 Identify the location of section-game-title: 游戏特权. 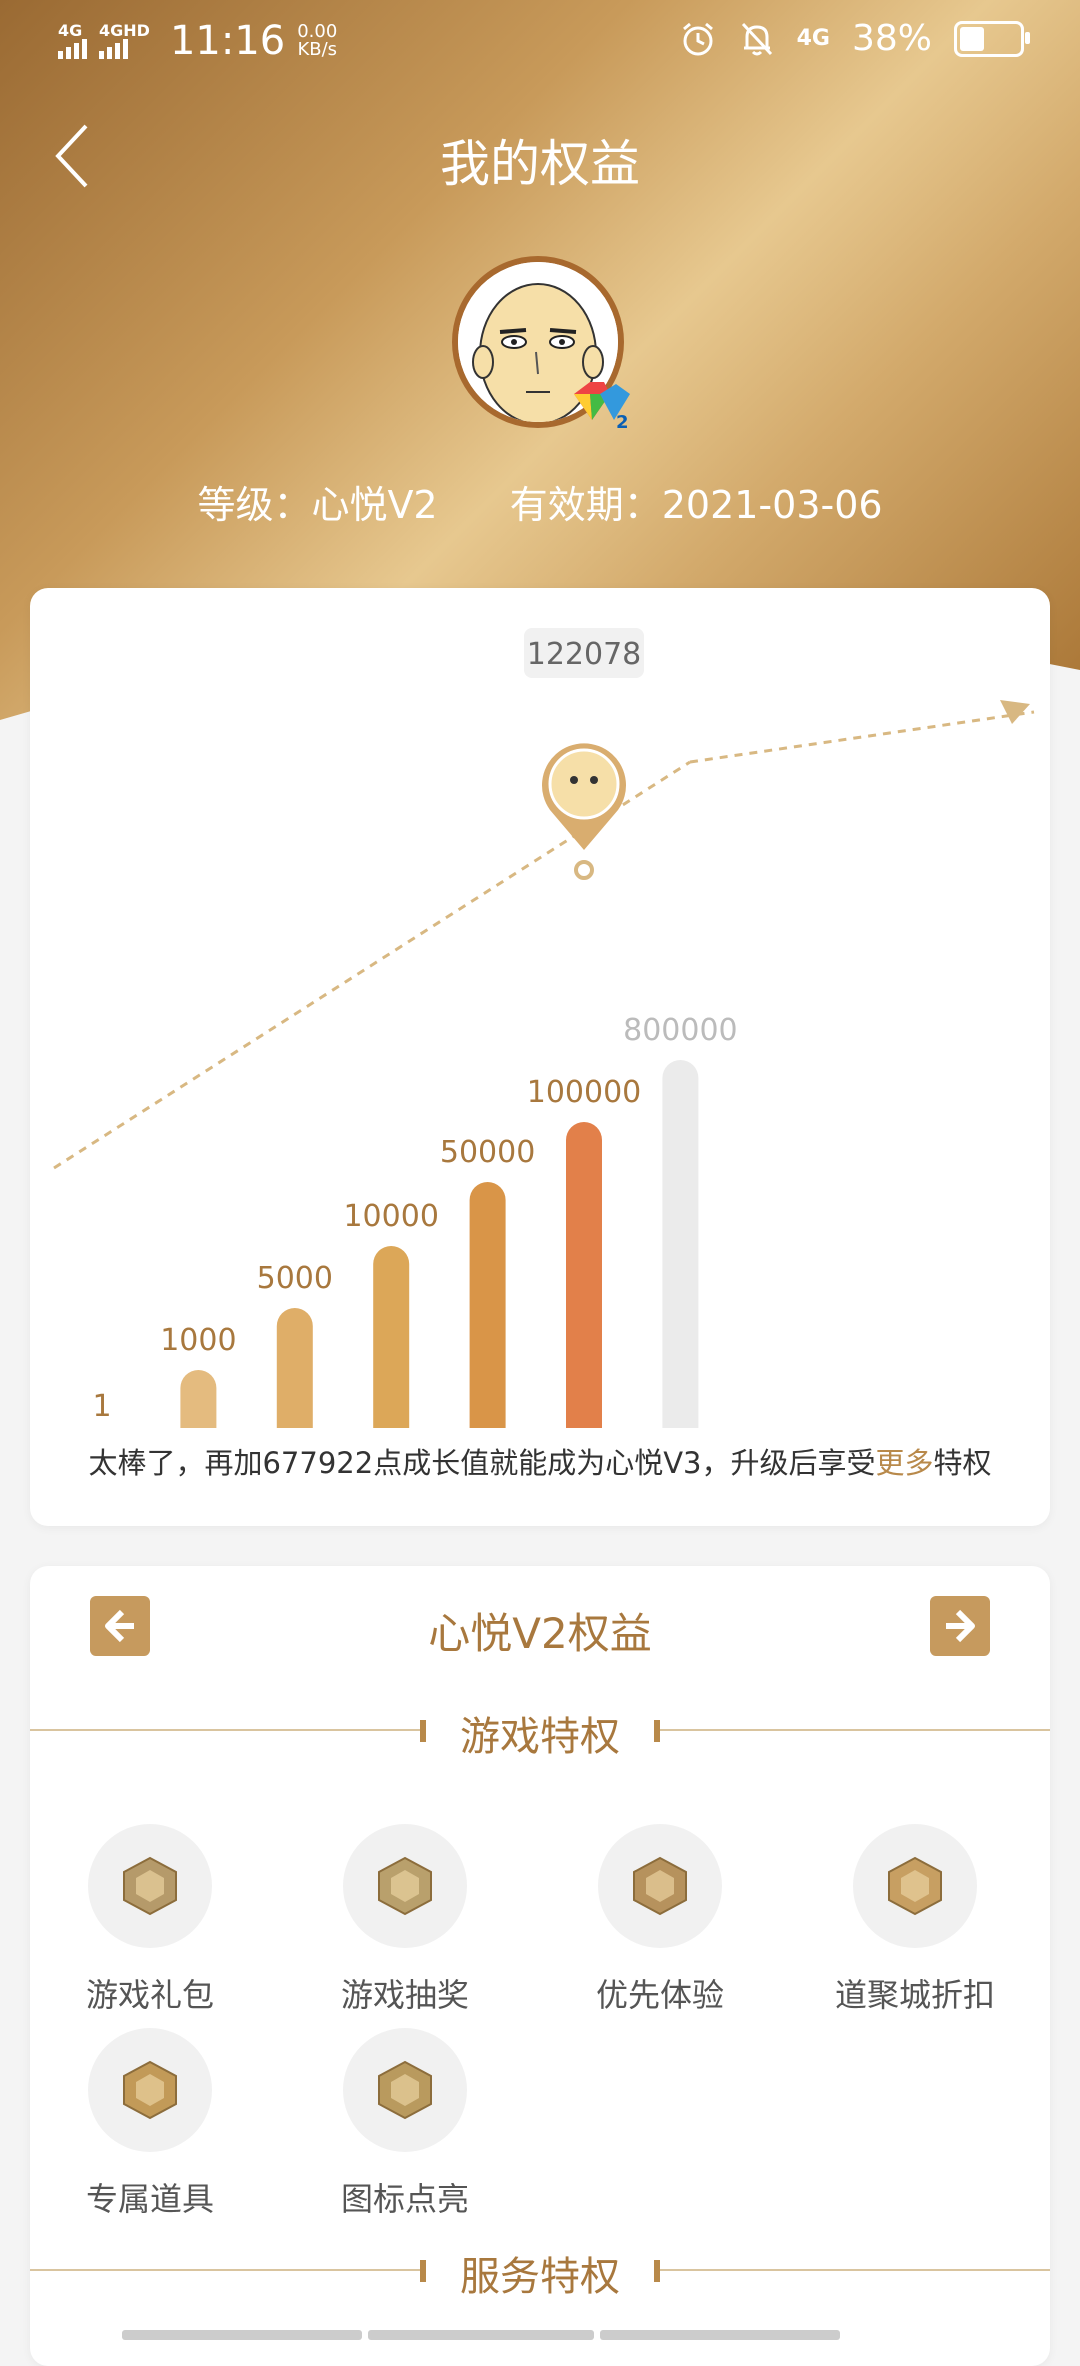
(540, 1737).